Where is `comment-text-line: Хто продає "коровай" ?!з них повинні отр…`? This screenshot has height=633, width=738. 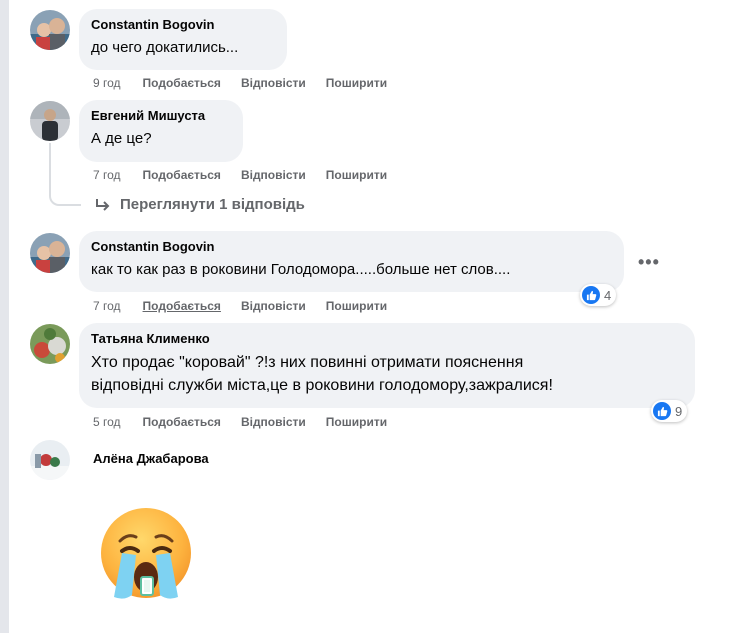
comment-text-line: Хто продає "коровай" ?!з них повинні отр… is located at coordinates (307, 362).